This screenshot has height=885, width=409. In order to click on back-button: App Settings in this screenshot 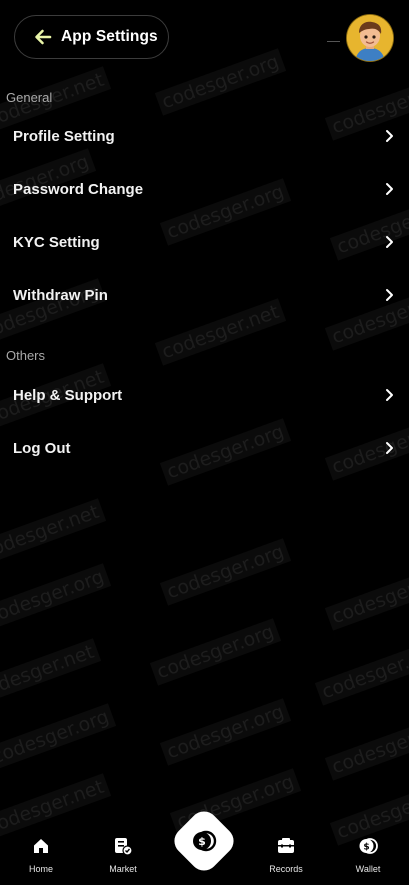, I will do `click(91, 37)`.